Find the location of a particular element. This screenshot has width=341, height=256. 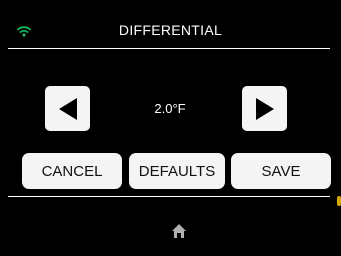

home-icon is located at coordinates (179, 231).